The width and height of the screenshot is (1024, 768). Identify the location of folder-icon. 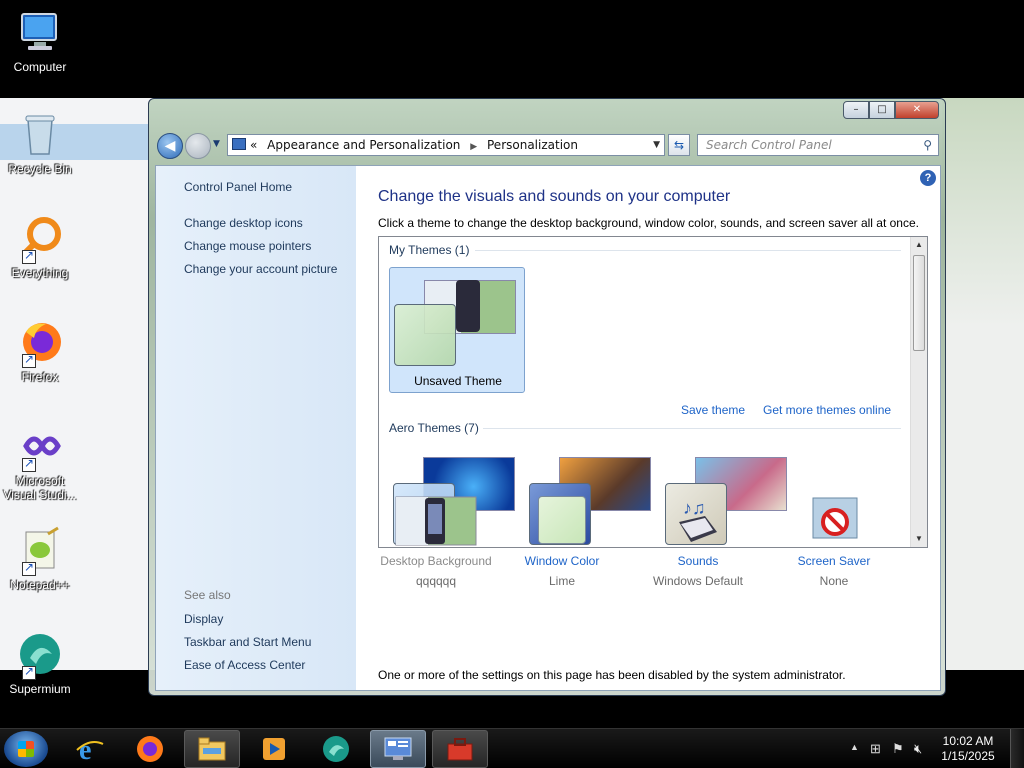
(212, 749).